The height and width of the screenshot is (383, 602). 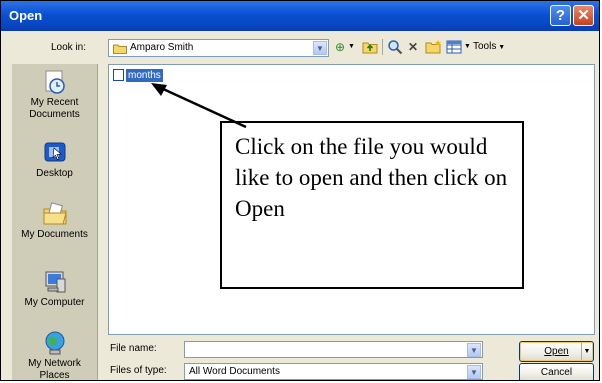 What do you see at coordinates (382, 47) in the screenshot?
I see `toolbar-separator` at bounding box center [382, 47].